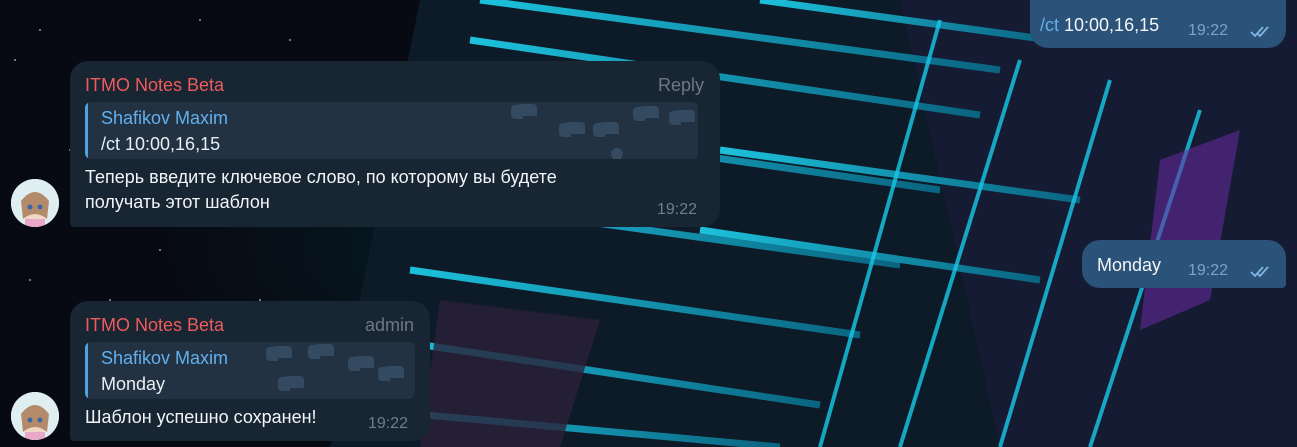 The height and width of the screenshot is (447, 1297). Describe the element at coordinates (389, 325) in the screenshot. I see `admin-badge: admin` at that location.